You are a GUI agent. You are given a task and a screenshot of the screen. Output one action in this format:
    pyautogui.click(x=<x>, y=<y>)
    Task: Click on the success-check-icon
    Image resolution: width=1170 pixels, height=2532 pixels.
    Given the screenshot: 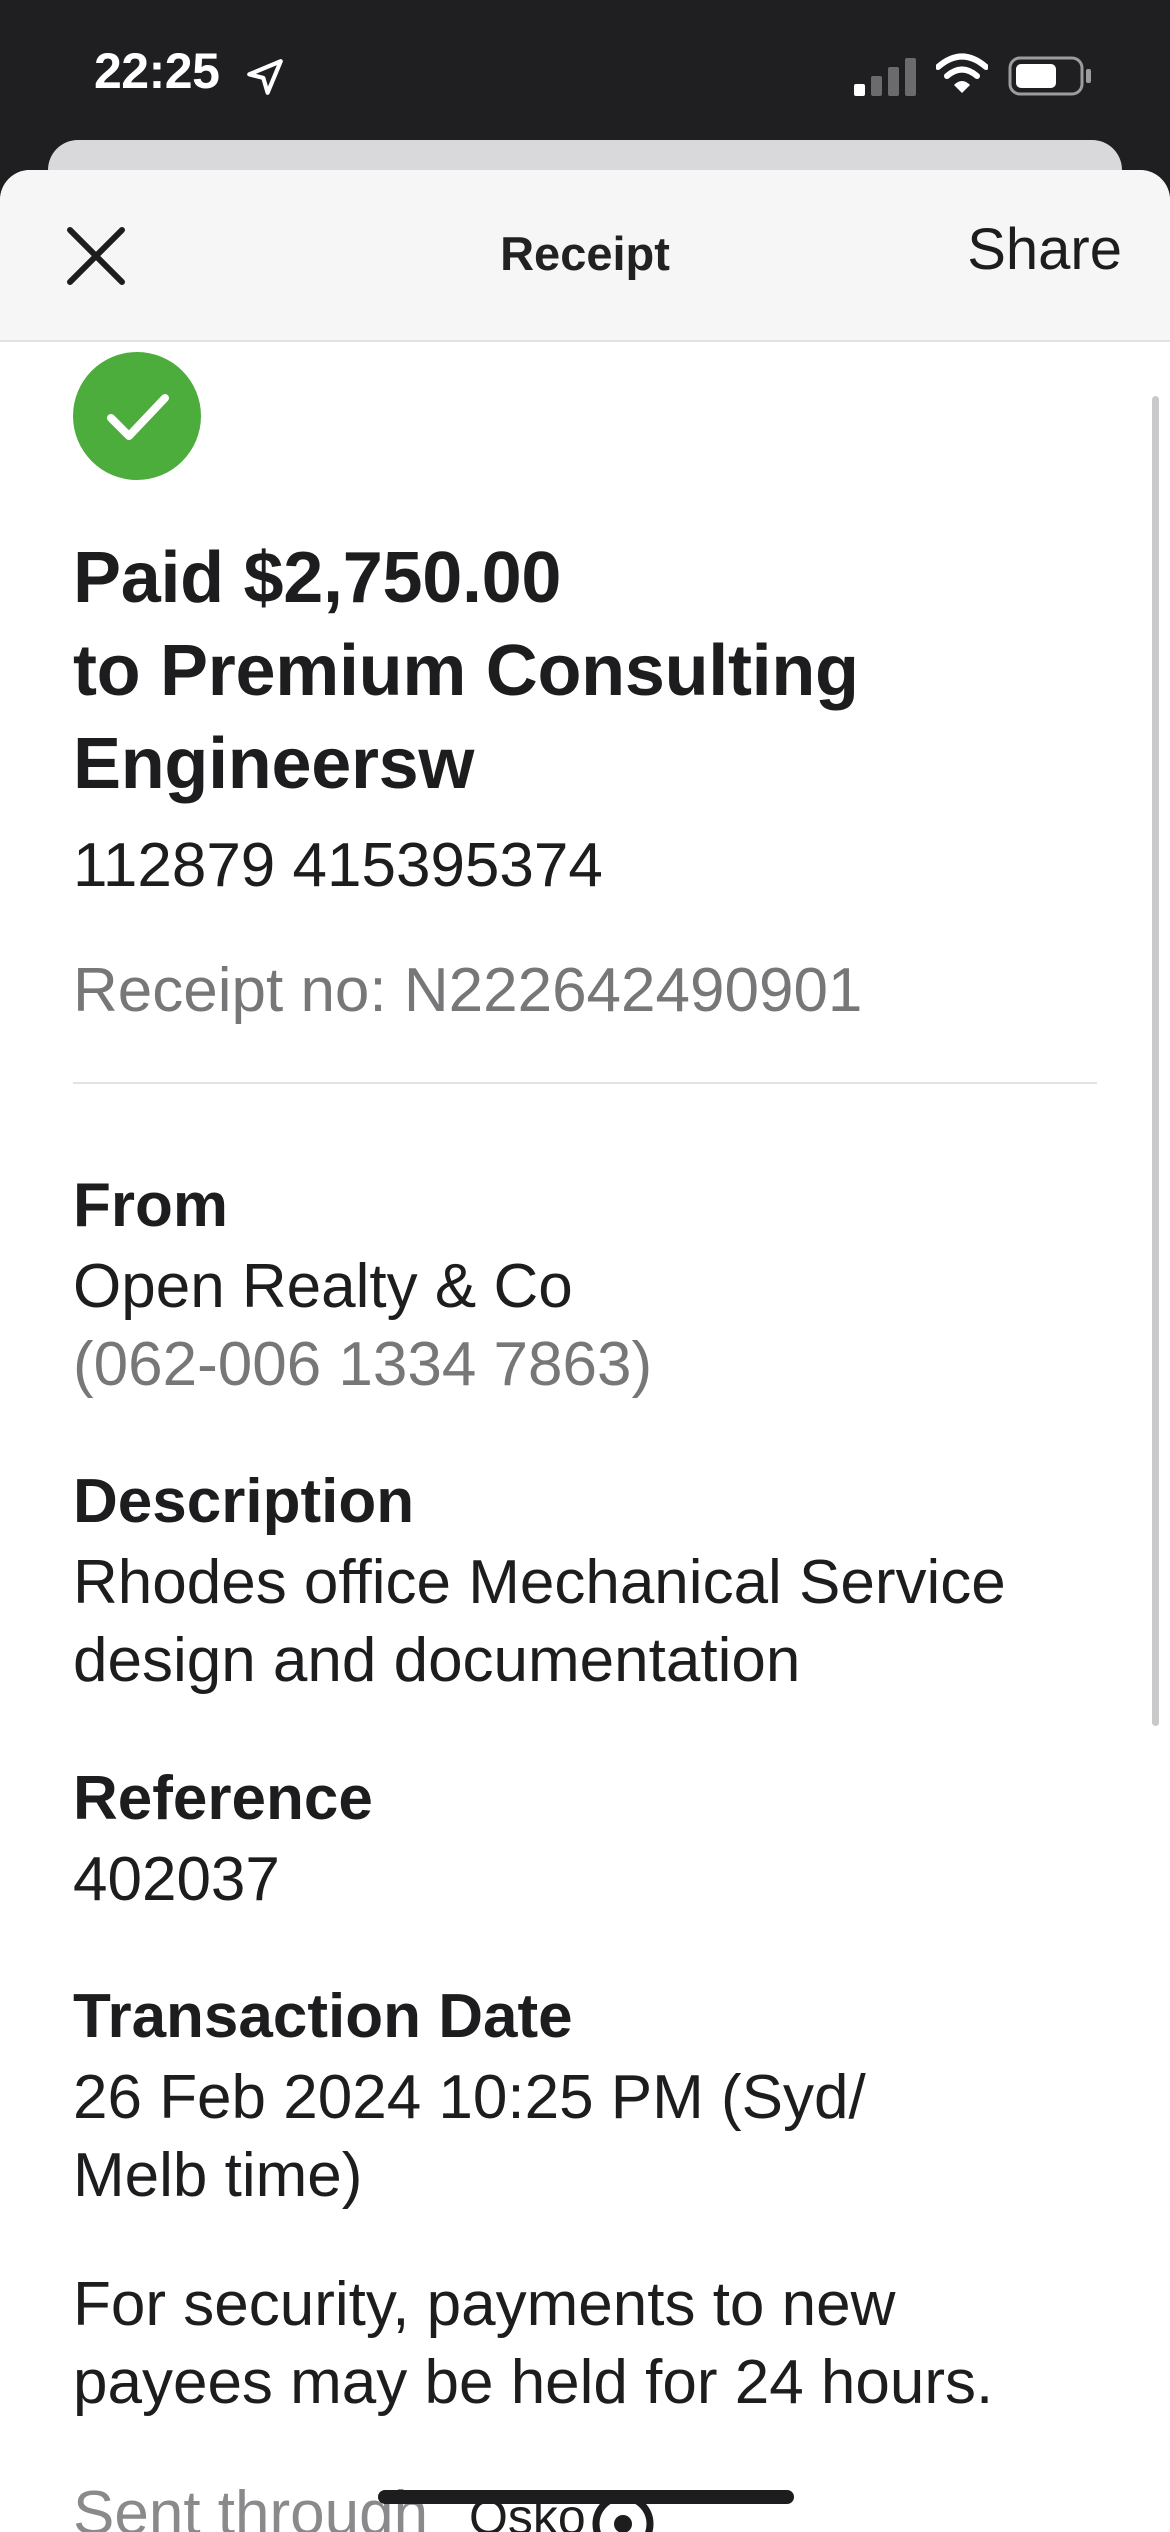 What is the action you would take?
    pyautogui.click(x=137, y=416)
    